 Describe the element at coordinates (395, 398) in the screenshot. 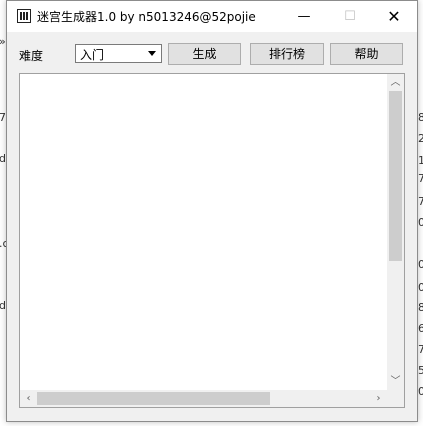

I see `scrollbar-corner` at that location.